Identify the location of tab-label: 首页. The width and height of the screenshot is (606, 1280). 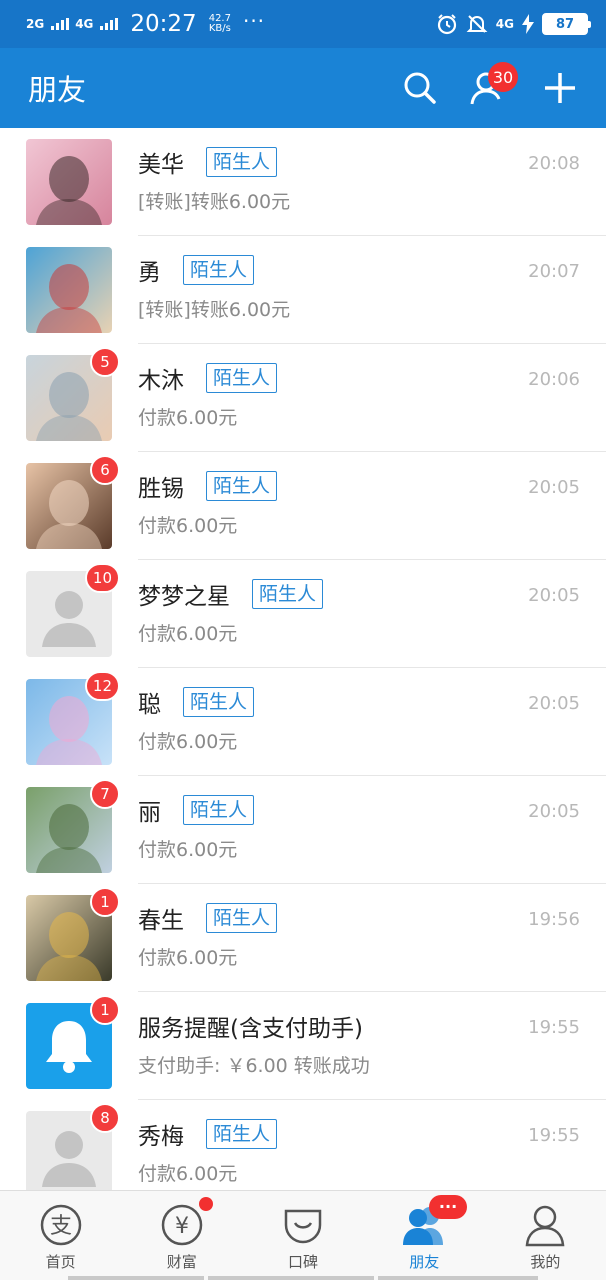
(60, 1262).